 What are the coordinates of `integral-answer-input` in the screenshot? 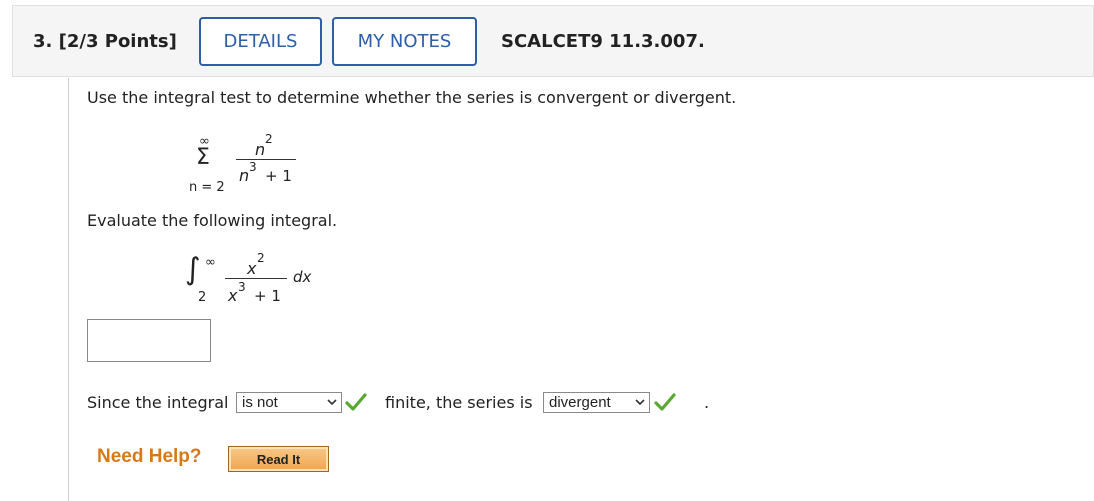 It's located at (149, 340).